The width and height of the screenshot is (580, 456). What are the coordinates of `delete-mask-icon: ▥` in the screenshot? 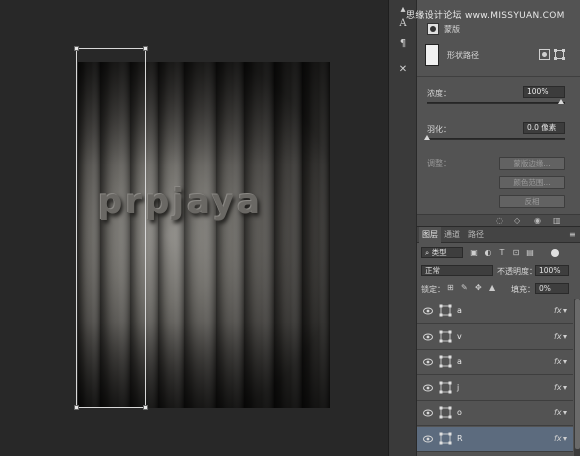 It's located at (557, 220).